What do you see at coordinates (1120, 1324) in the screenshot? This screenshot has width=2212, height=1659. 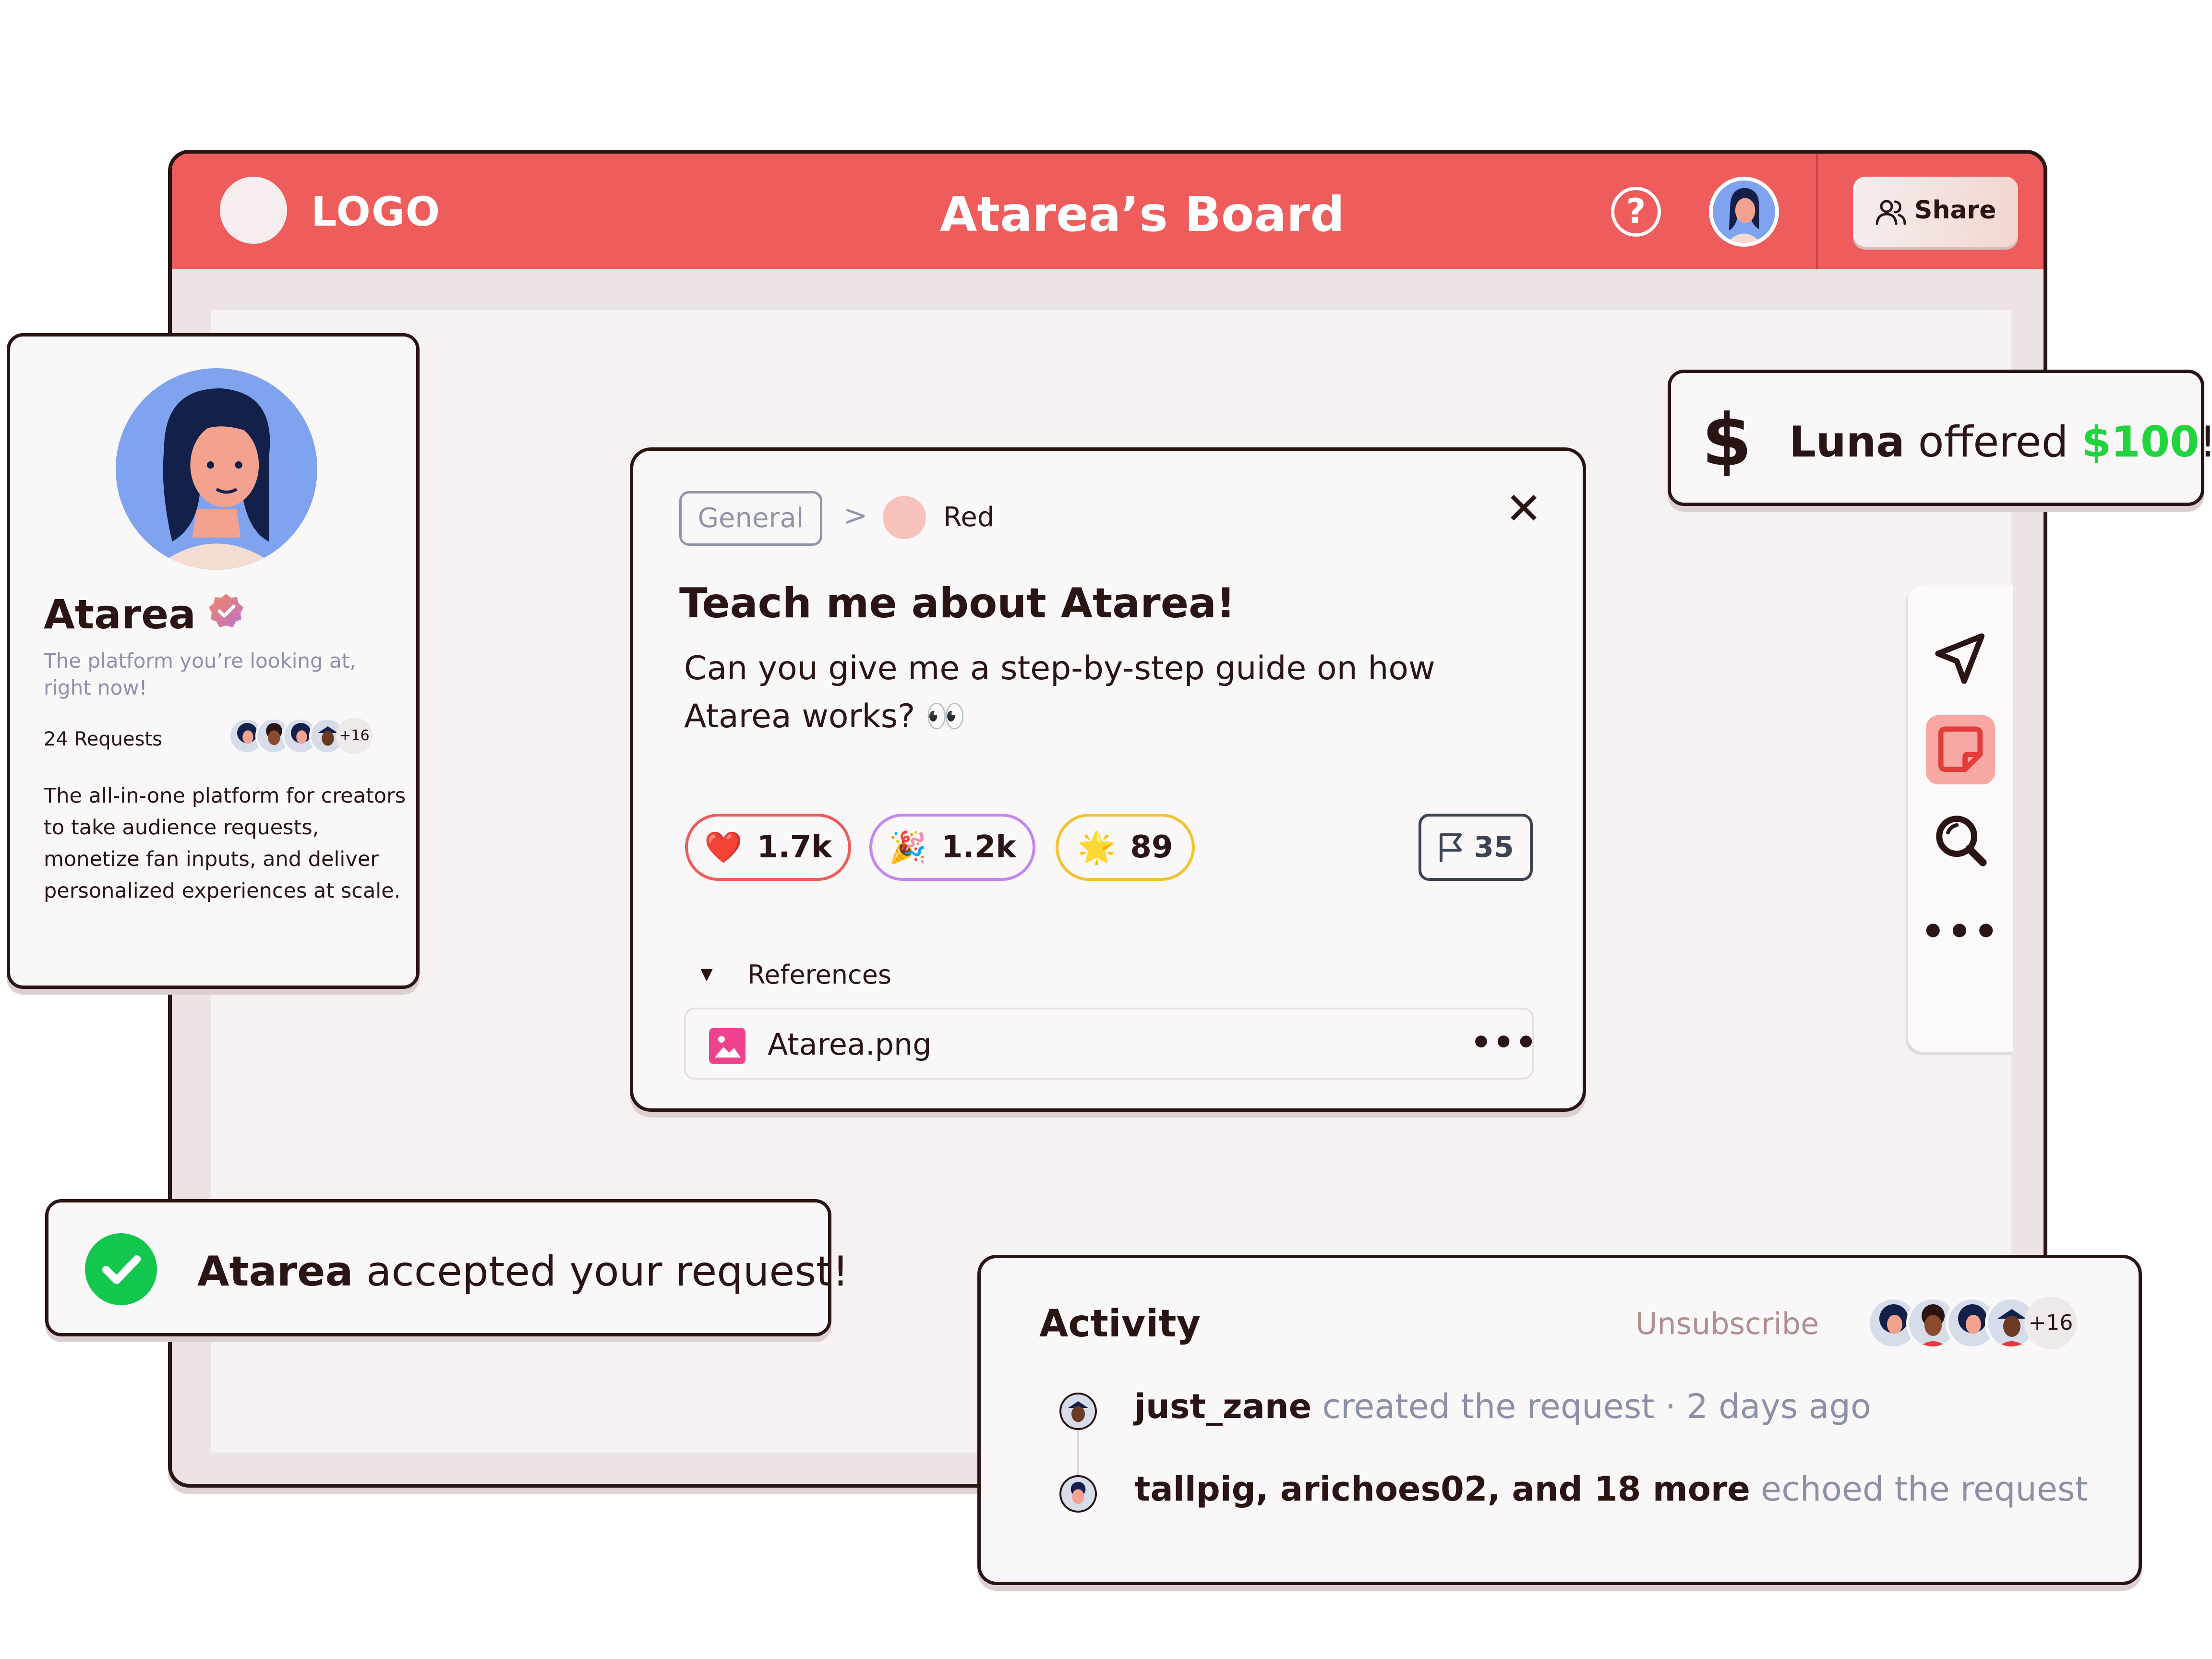 I see `activity-title: Activity` at bounding box center [1120, 1324].